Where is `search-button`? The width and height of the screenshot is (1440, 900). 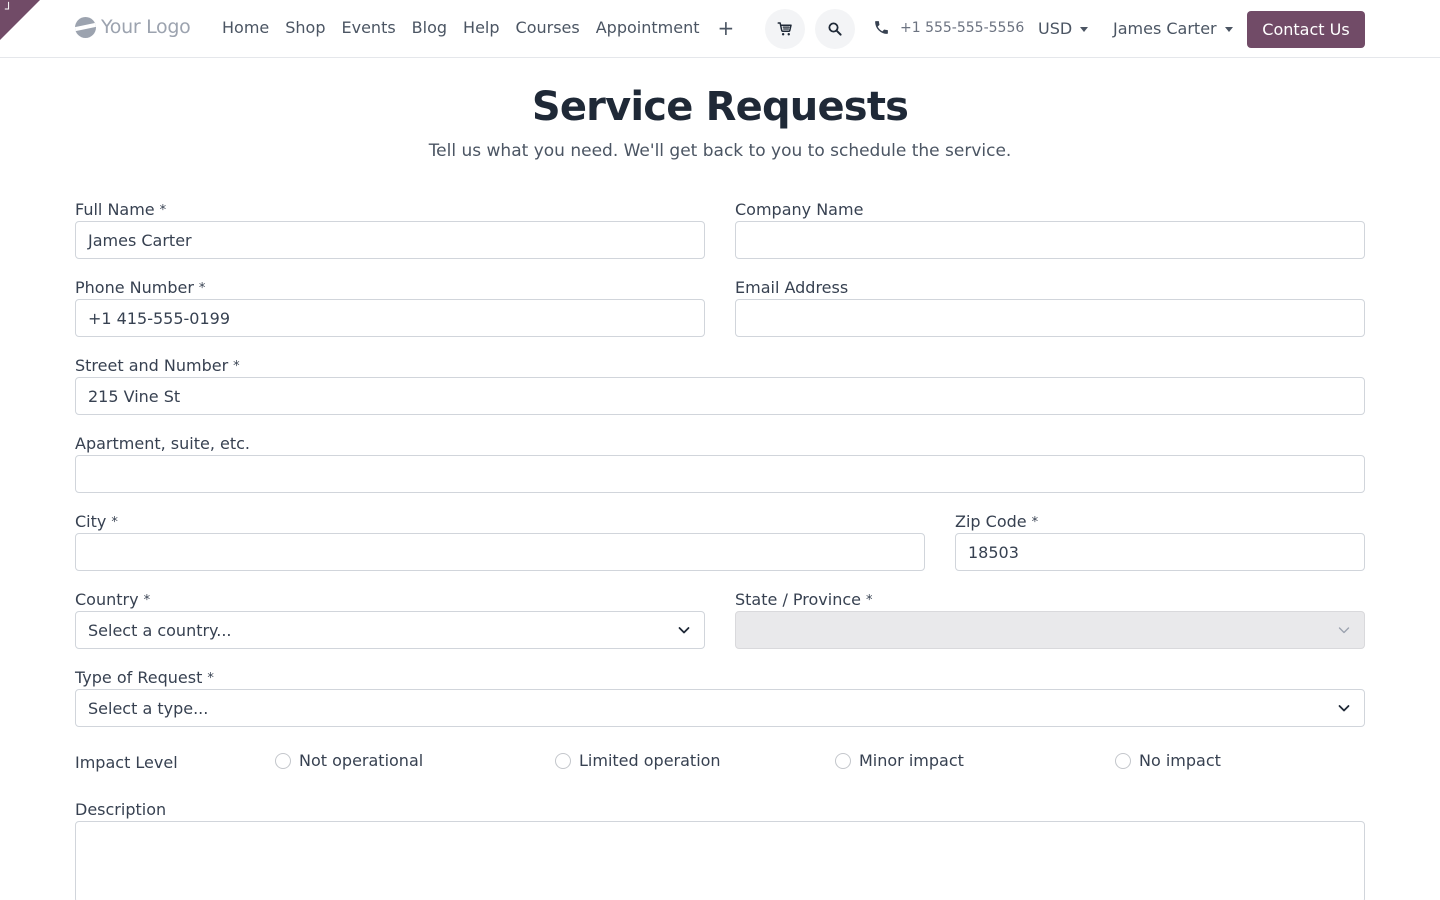 search-button is located at coordinates (835, 29).